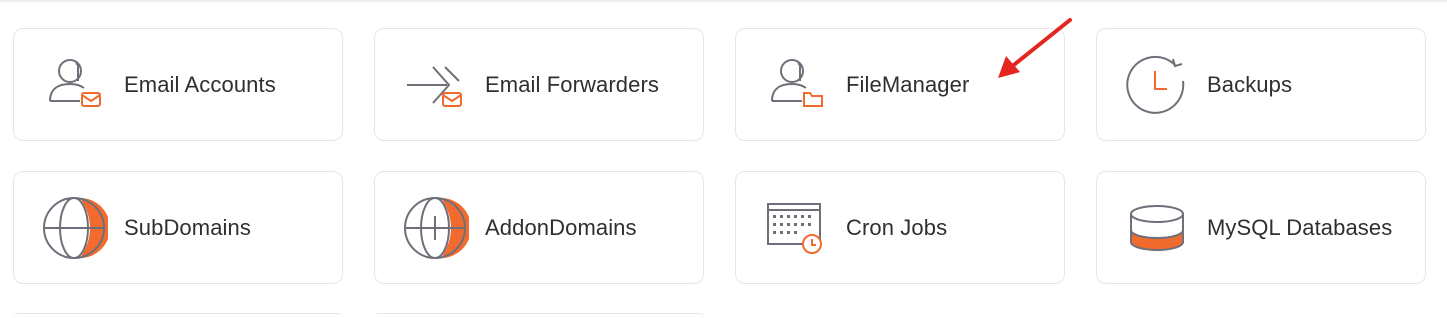  I want to click on tile-subdomains: SubDomains, so click(178, 227).